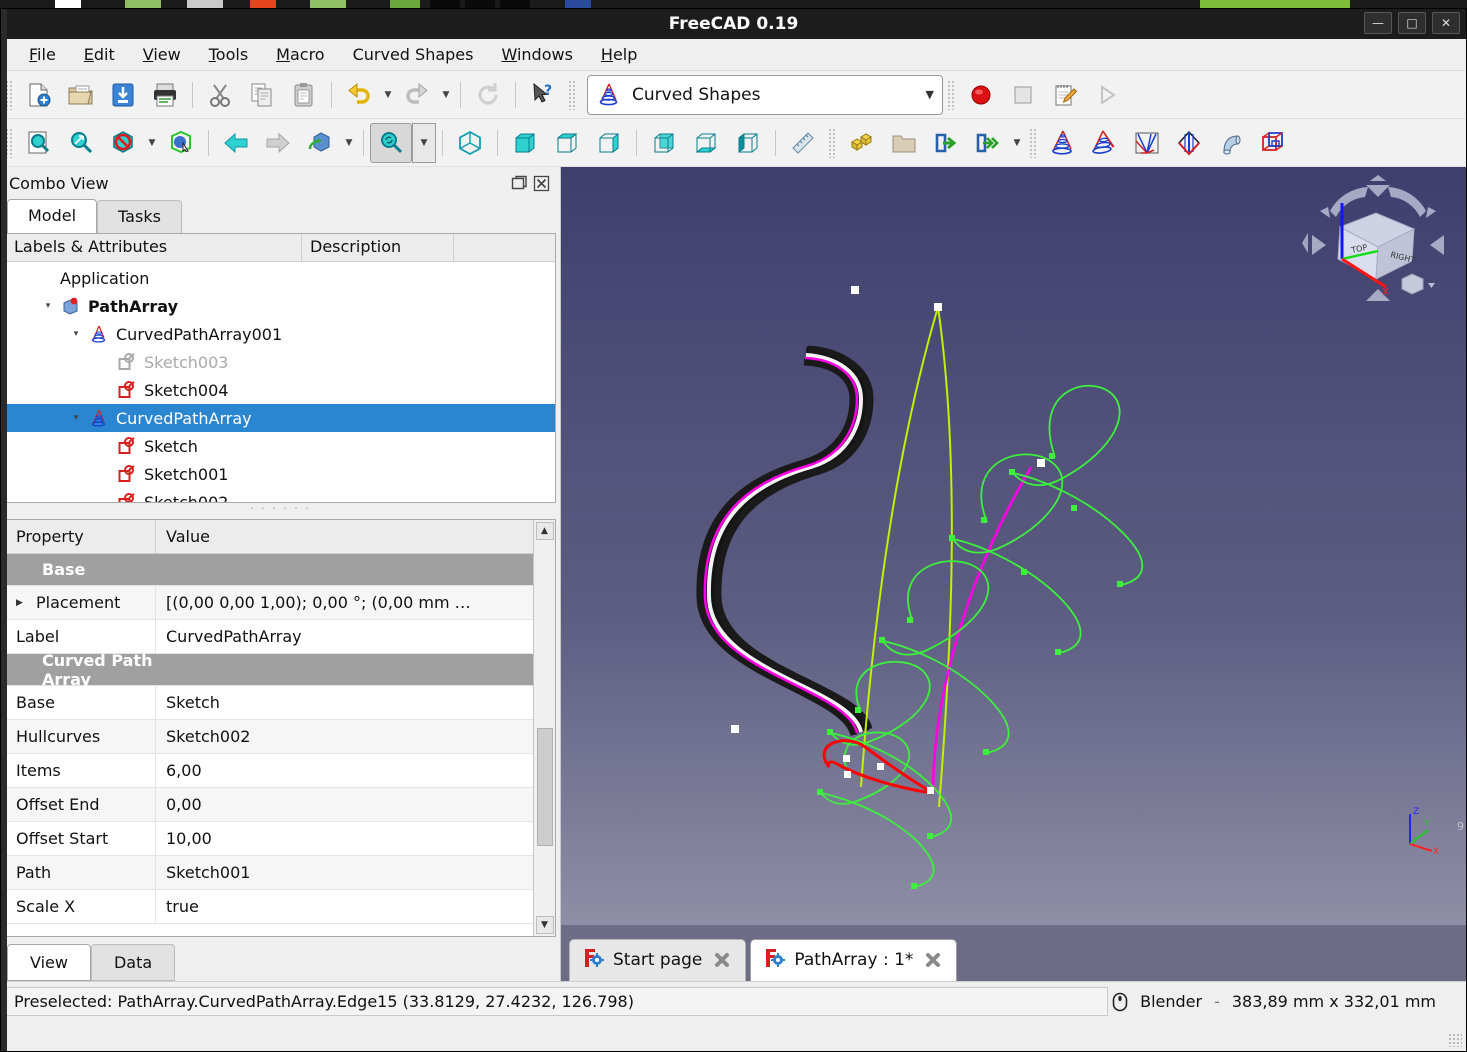 This screenshot has width=1467, height=1052. I want to click on tree-item-patharray: ▾ PathArray, so click(280, 306).